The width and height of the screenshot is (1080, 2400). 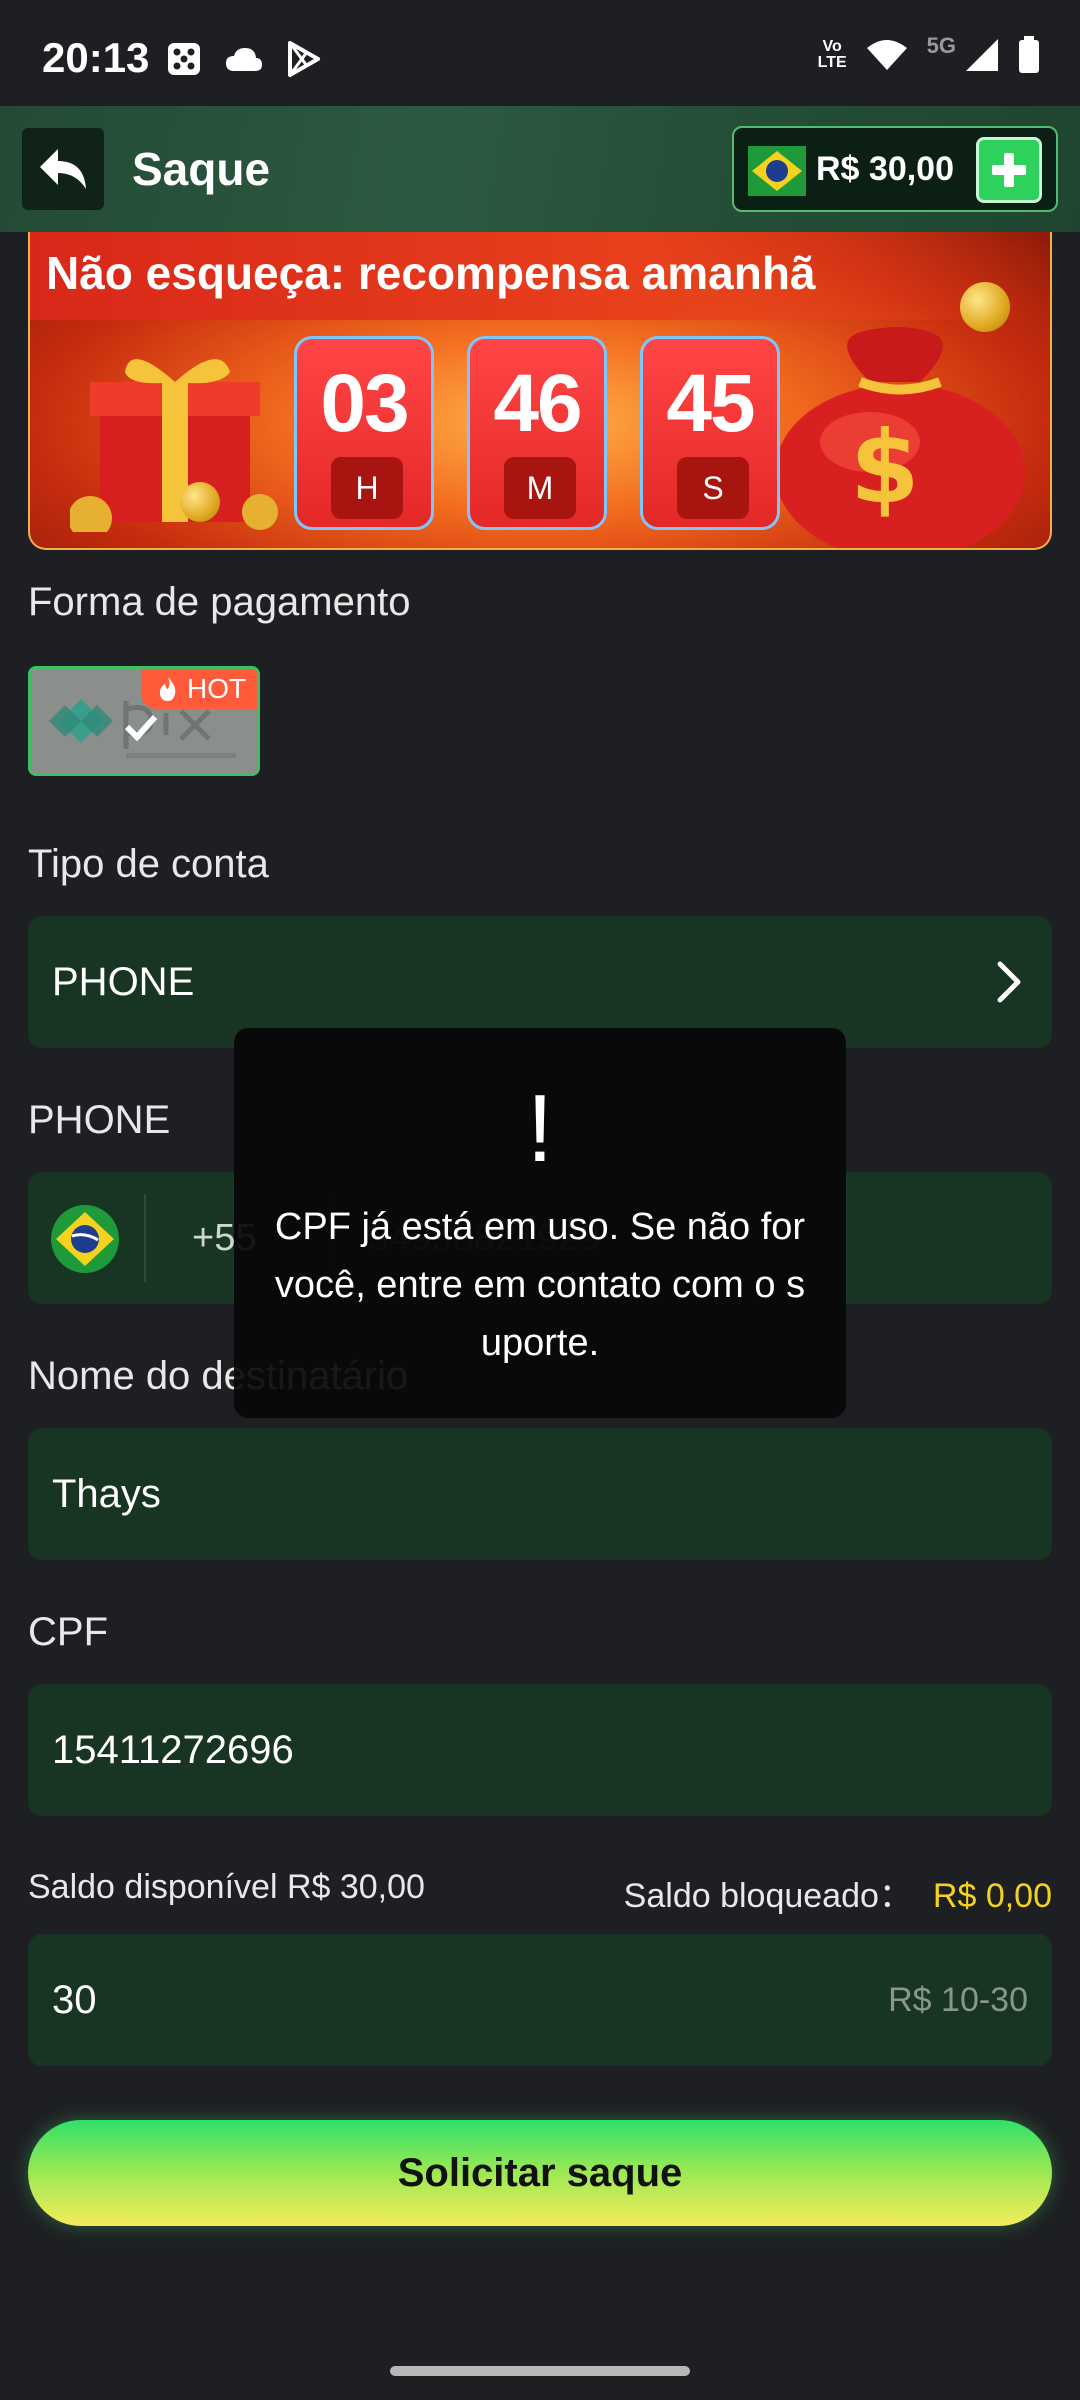 I want to click on timer-minutes: 46 M, so click(x=537, y=433).